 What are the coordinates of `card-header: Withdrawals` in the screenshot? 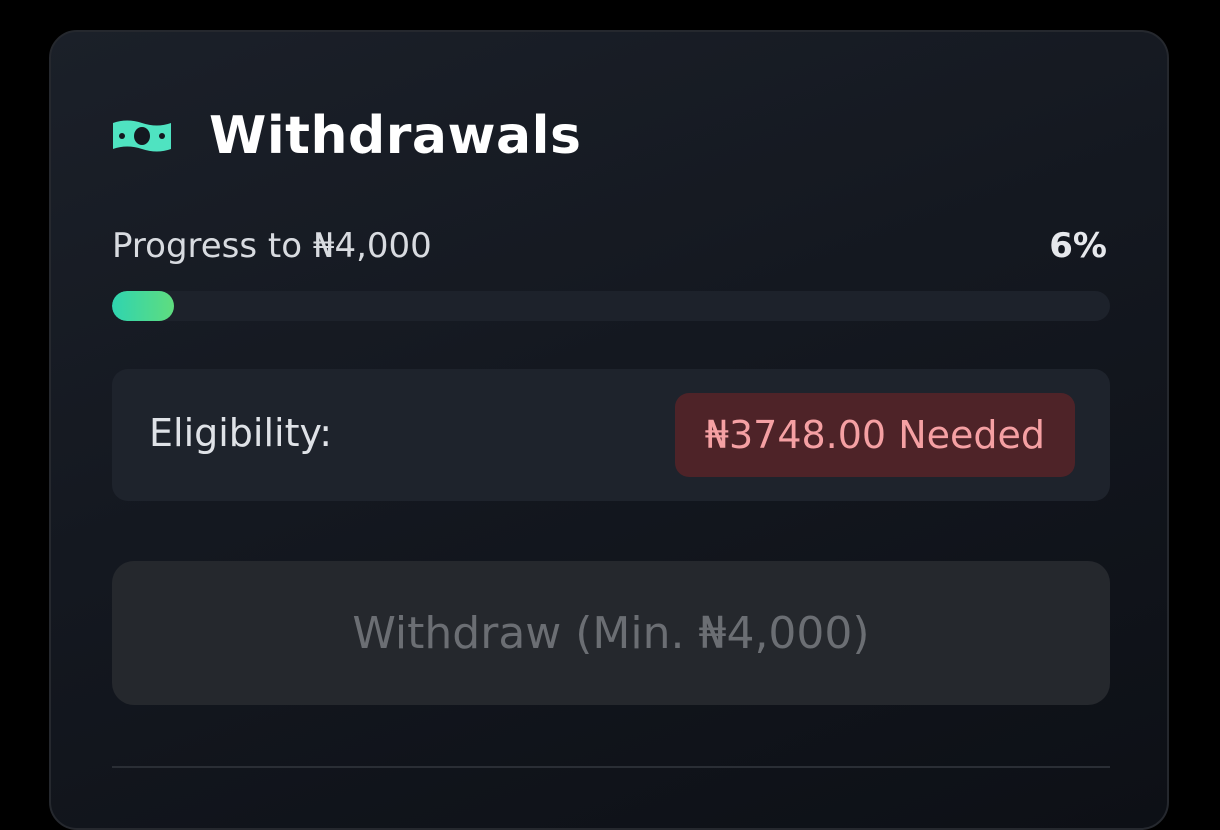 It's located at (346, 136).